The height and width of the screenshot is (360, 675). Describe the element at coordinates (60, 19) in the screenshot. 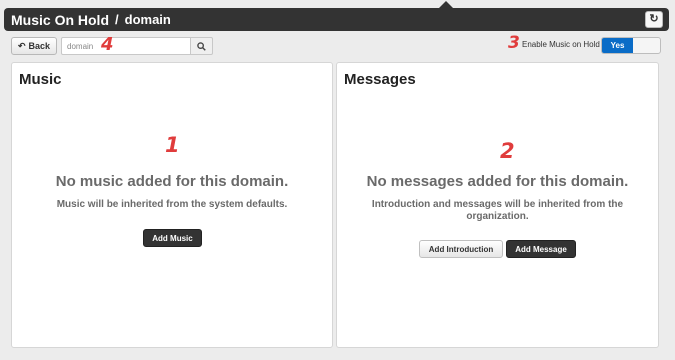

I see `page-title: Music On Hold` at that location.